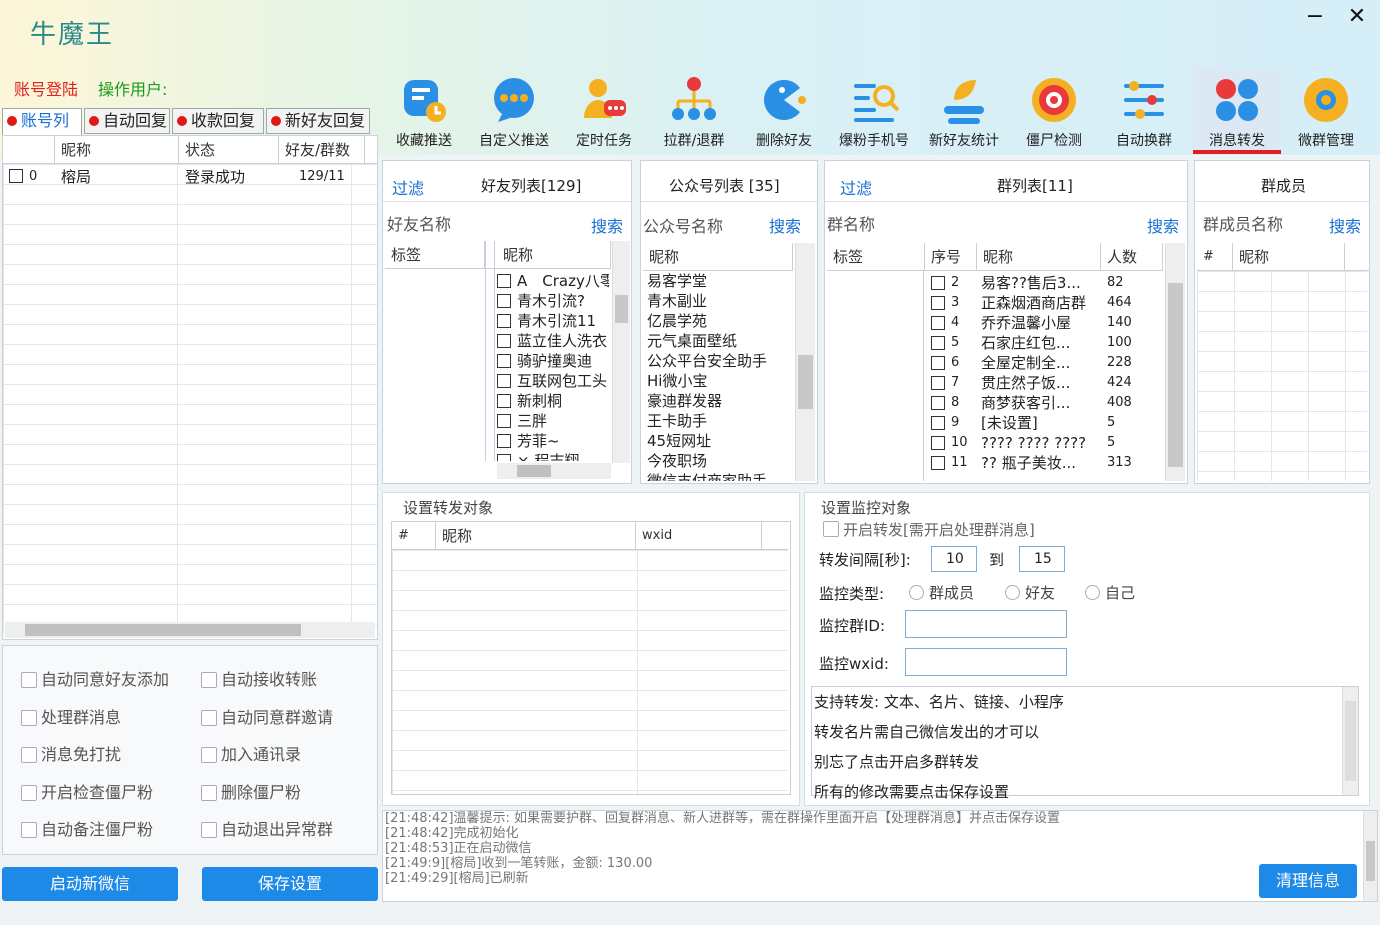 The width and height of the screenshot is (1380, 925). Describe the element at coordinates (720, 321) in the screenshot. I see `official-row: 亿晨学苑` at that location.